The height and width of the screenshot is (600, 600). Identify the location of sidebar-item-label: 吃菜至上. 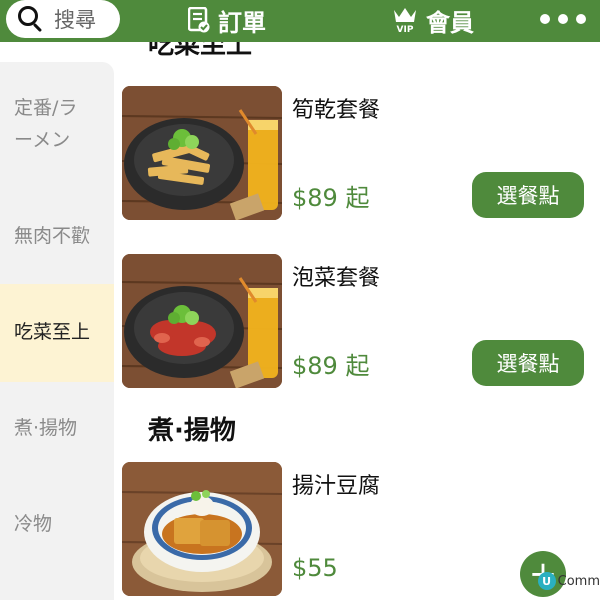
(52, 332).